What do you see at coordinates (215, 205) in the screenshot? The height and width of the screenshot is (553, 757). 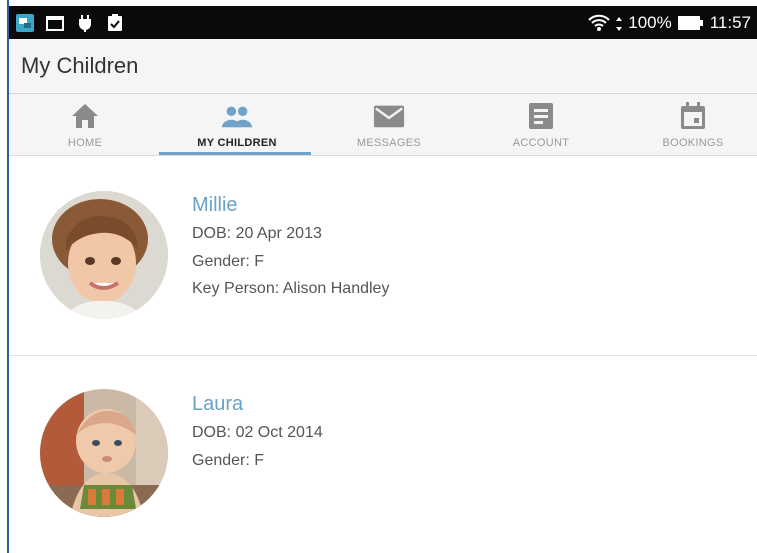 I see `child-name: Millie` at bounding box center [215, 205].